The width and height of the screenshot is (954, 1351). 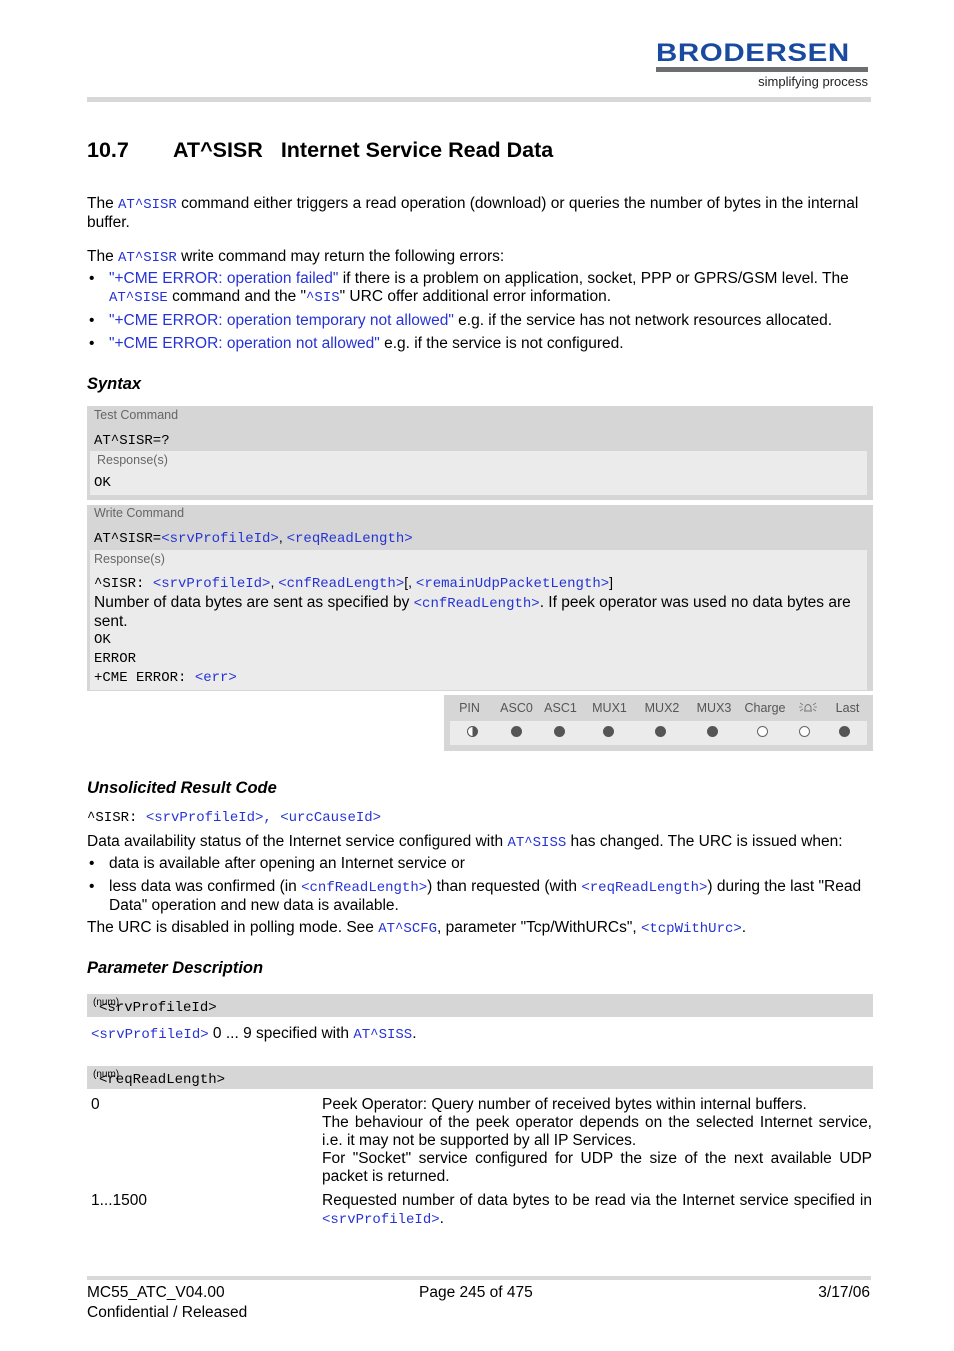 I want to click on pin-value, so click(x=472, y=733).